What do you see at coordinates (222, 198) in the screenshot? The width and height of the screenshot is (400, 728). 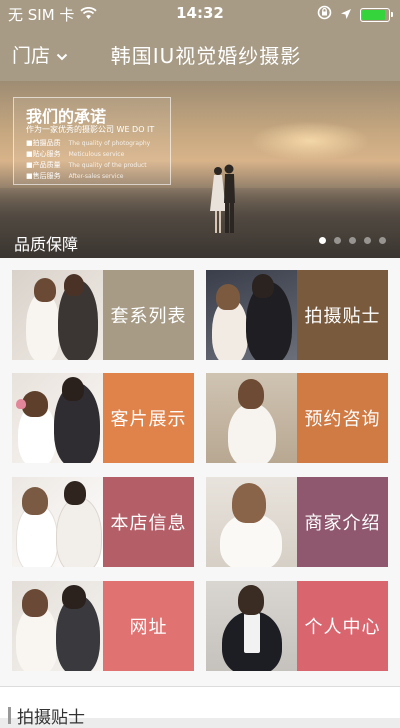 I see `couple-silhouette-image` at bounding box center [222, 198].